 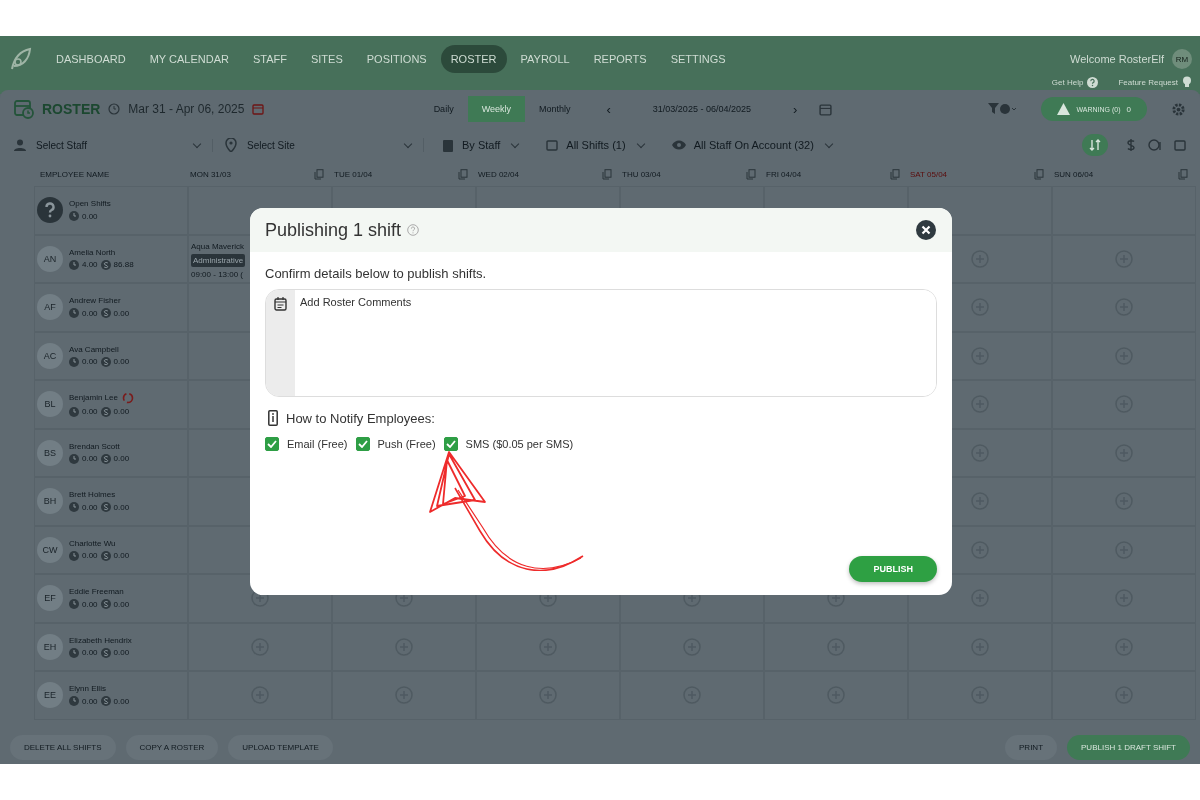 What do you see at coordinates (90, 265) in the screenshot?
I see `hours-value: 4.00` at bounding box center [90, 265].